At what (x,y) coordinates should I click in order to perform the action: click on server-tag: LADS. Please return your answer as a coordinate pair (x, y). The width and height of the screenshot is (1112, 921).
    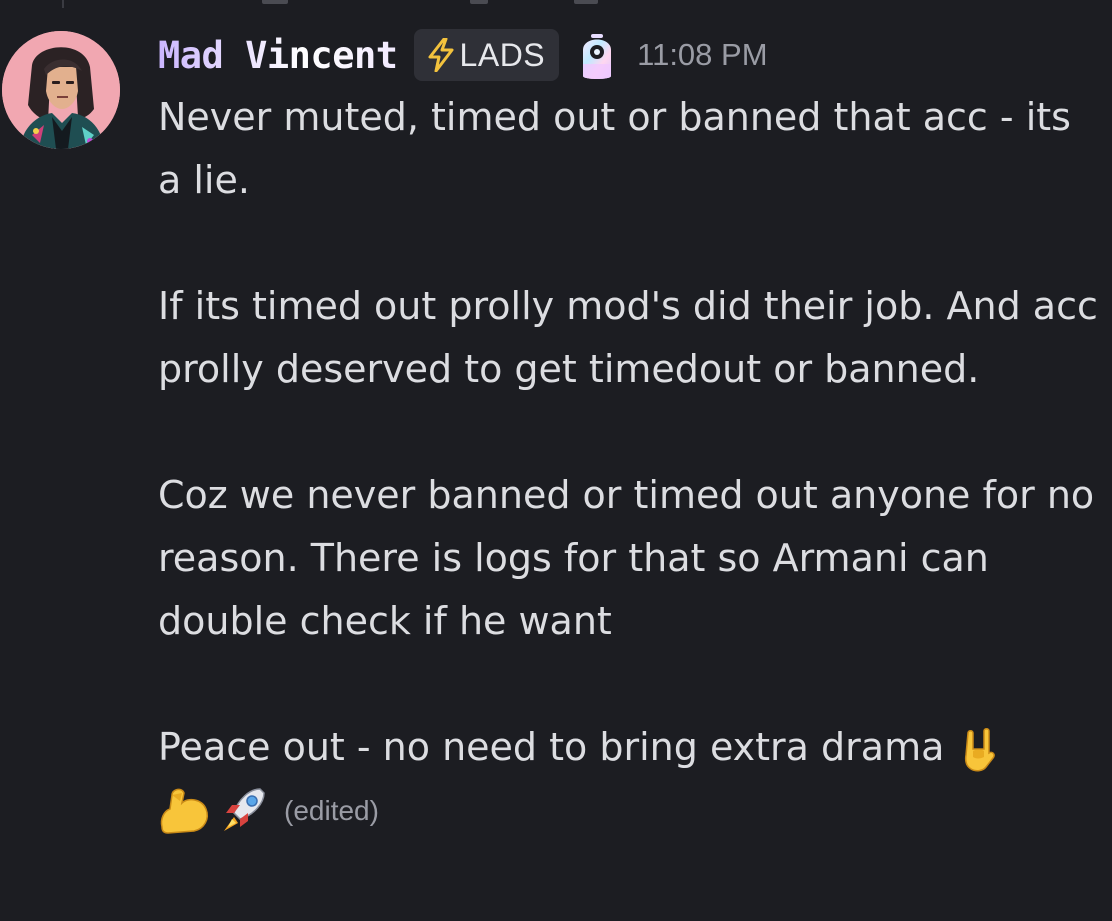
    Looking at the image, I should click on (486, 55).